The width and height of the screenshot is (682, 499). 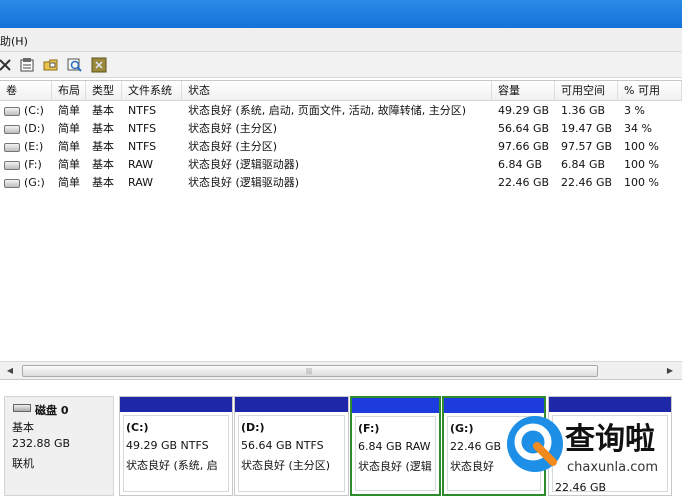 What do you see at coordinates (524, 182) in the screenshot?
I see `col-capacity-cell: 22.46 GB` at bounding box center [524, 182].